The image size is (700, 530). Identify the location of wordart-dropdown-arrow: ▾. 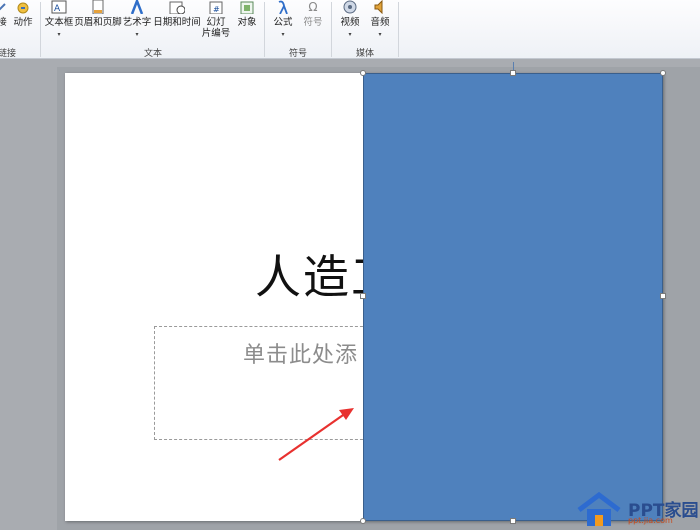
(136, 34).